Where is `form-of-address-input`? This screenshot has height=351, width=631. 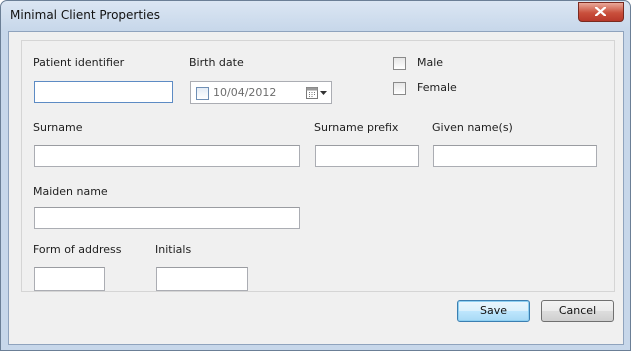 form-of-address-input is located at coordinates (69, 279).